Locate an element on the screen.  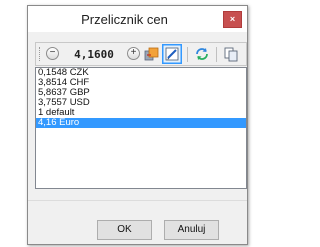
currency-list-item-selected: 4,16 Euro is located at coordinates (141, 123).